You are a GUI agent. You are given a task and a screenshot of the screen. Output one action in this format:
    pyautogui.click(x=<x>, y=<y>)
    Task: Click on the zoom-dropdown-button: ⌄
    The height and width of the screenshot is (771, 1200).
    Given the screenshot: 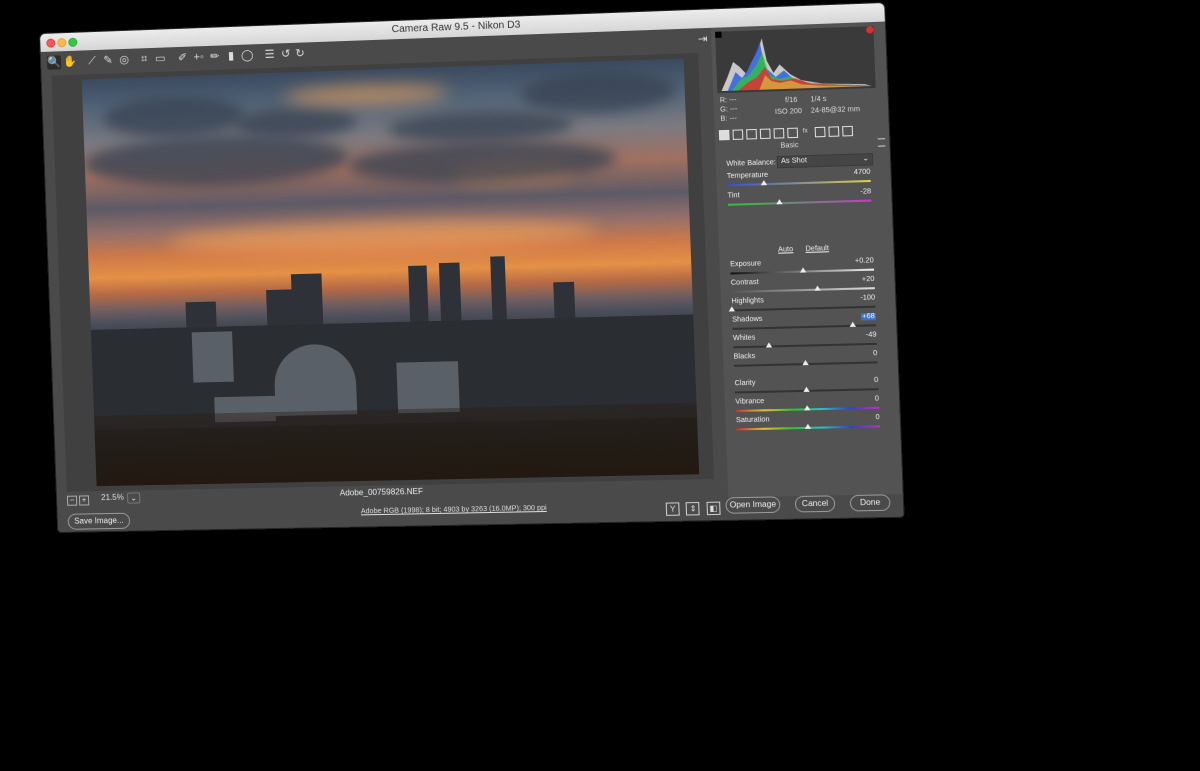 What is the action you would take?
    pyautogui.click(x=133, y=498)
    